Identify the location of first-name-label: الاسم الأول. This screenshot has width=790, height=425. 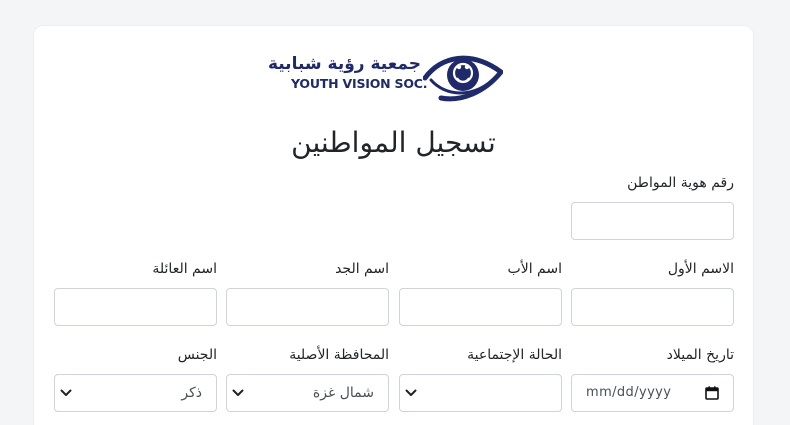
(700, 269).